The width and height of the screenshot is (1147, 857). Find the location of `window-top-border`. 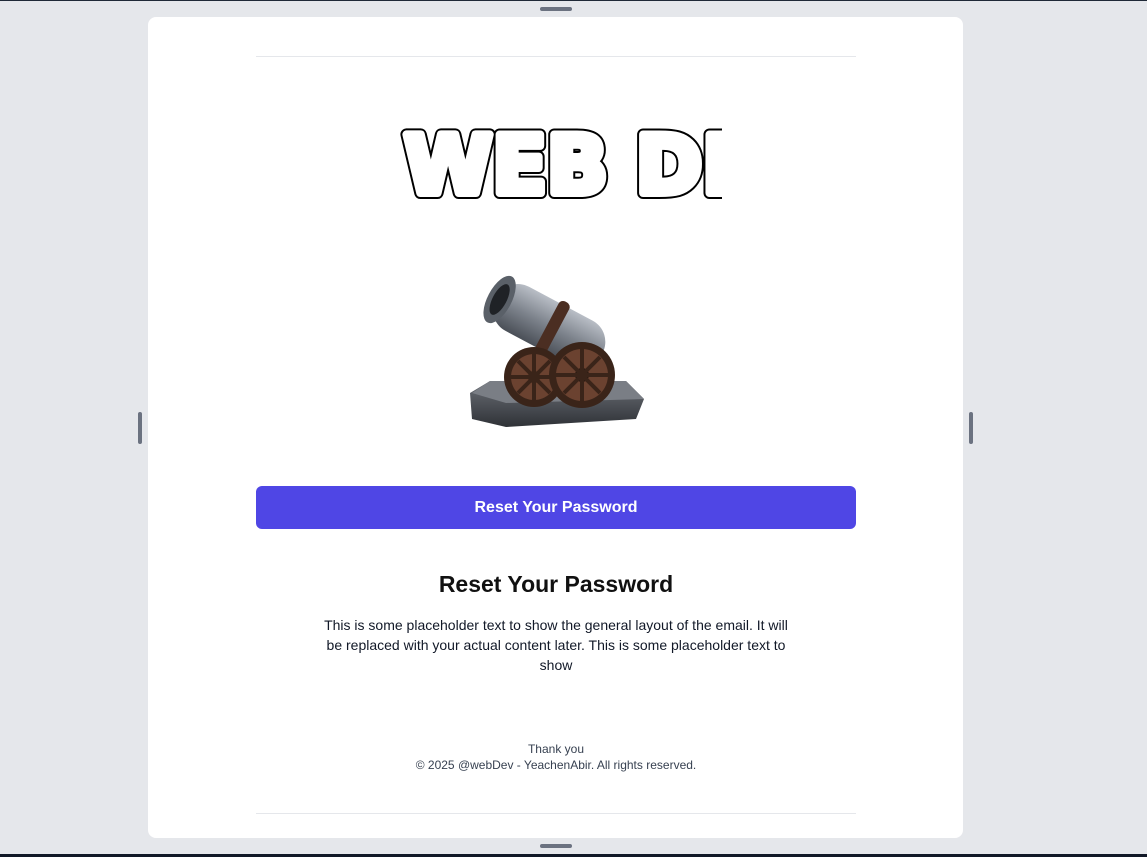

window-top-border is located at coordinates (573, 0).